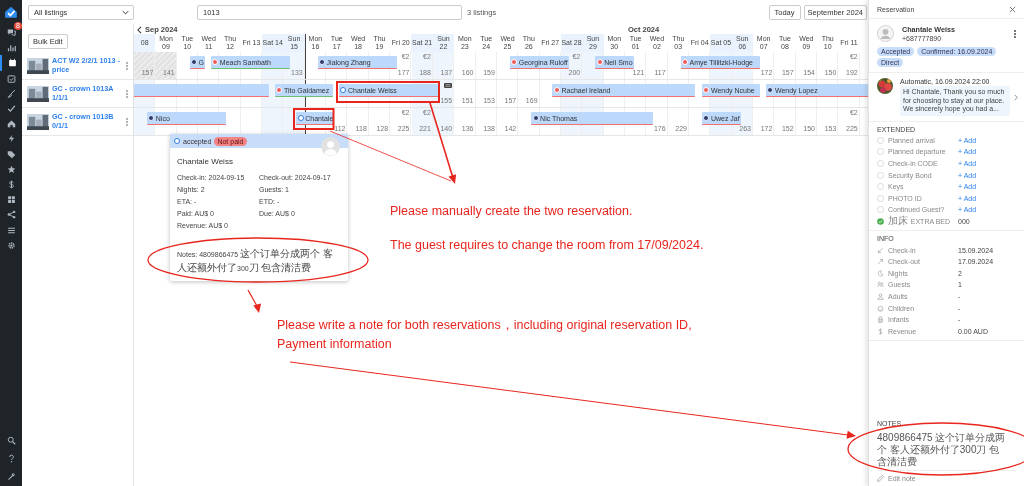  What do you see at coordinates (880, 250) in the screenshot?
I see `arrow-down-left-icon` at bounding box center [880, 250].